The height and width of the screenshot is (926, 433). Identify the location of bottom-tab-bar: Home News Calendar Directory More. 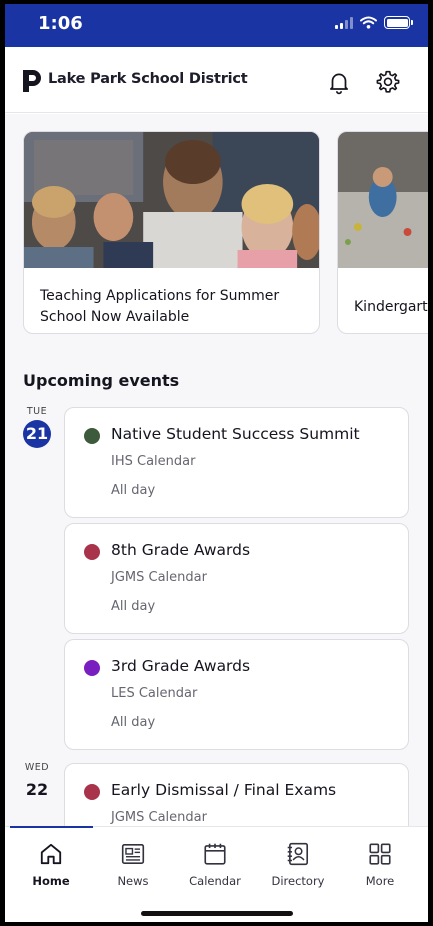
(216, 874).